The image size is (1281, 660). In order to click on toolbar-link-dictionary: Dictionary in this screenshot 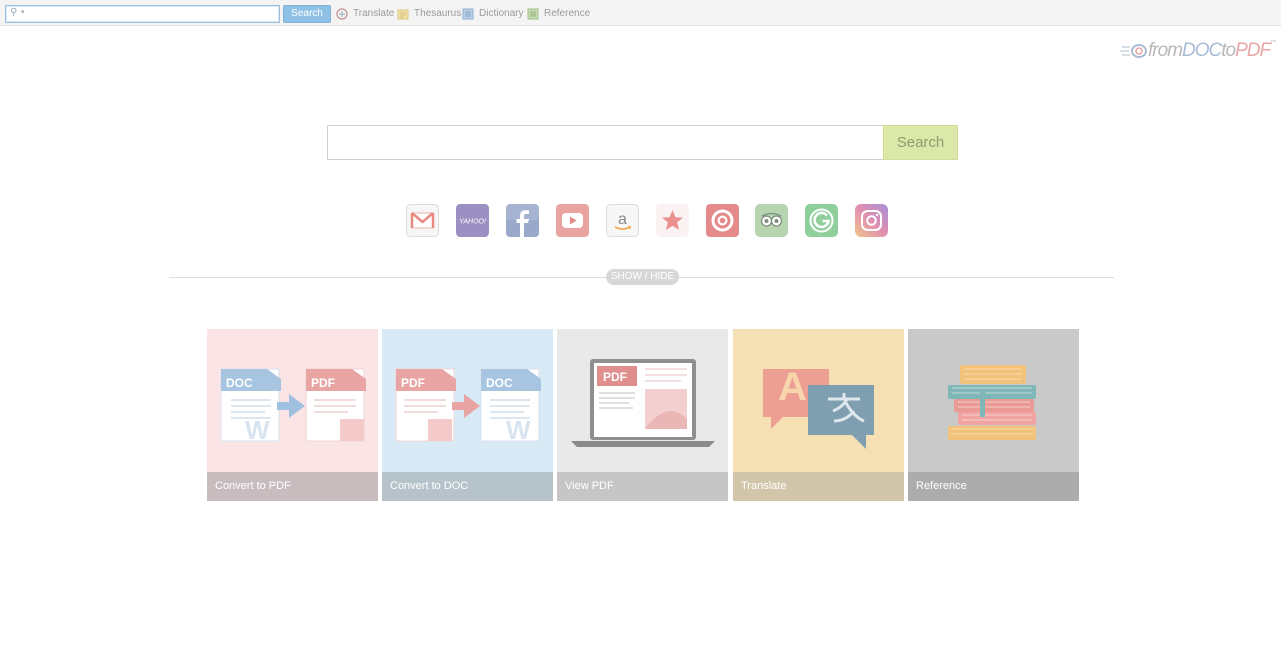, I will do `click(492, 14)`.